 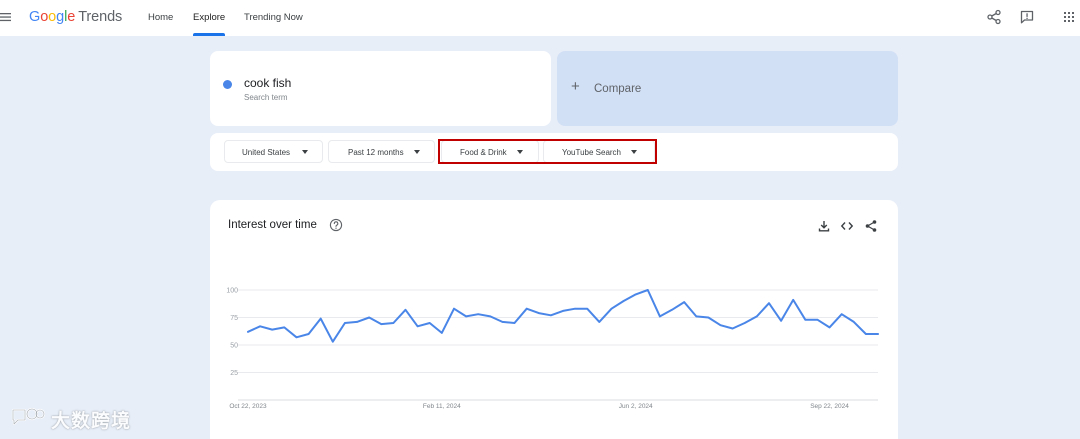 What do you see at coordinates (209, 34) in the screenshot?
I see `active-tab-indicator` at bounding box center [209, 34].